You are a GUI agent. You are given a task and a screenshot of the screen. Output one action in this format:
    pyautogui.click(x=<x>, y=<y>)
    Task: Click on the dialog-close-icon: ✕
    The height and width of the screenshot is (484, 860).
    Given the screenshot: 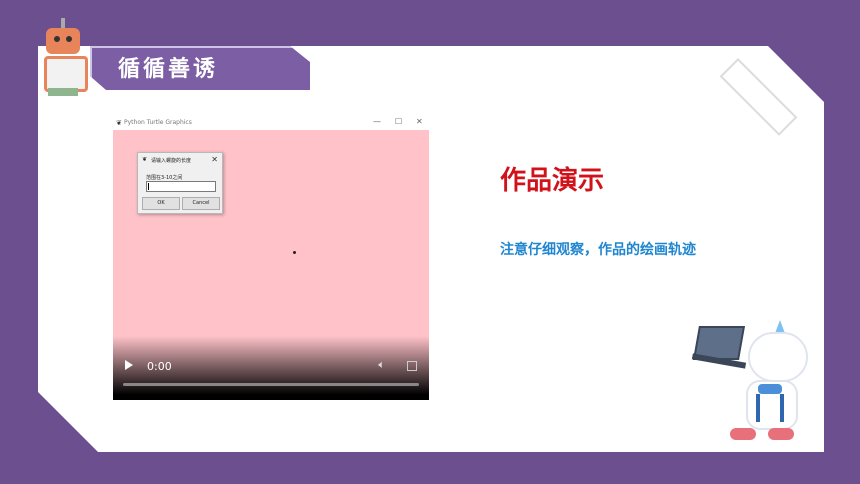 What is the action you would take?
    pyautogui.click(x=214, y=159)
    